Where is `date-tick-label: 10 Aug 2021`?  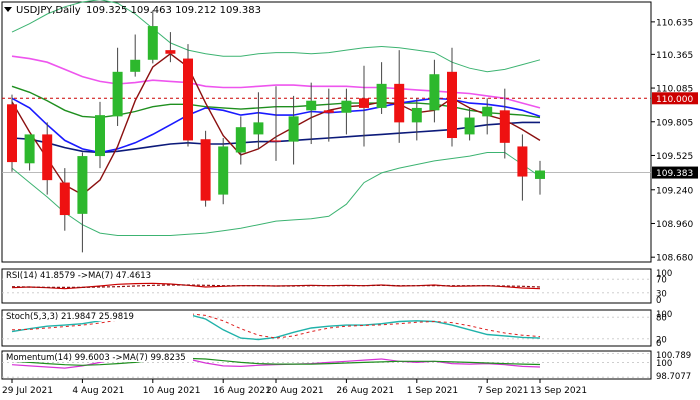 date-tick-label: 10 Aug 2021 is located at coordinates (172, 391).